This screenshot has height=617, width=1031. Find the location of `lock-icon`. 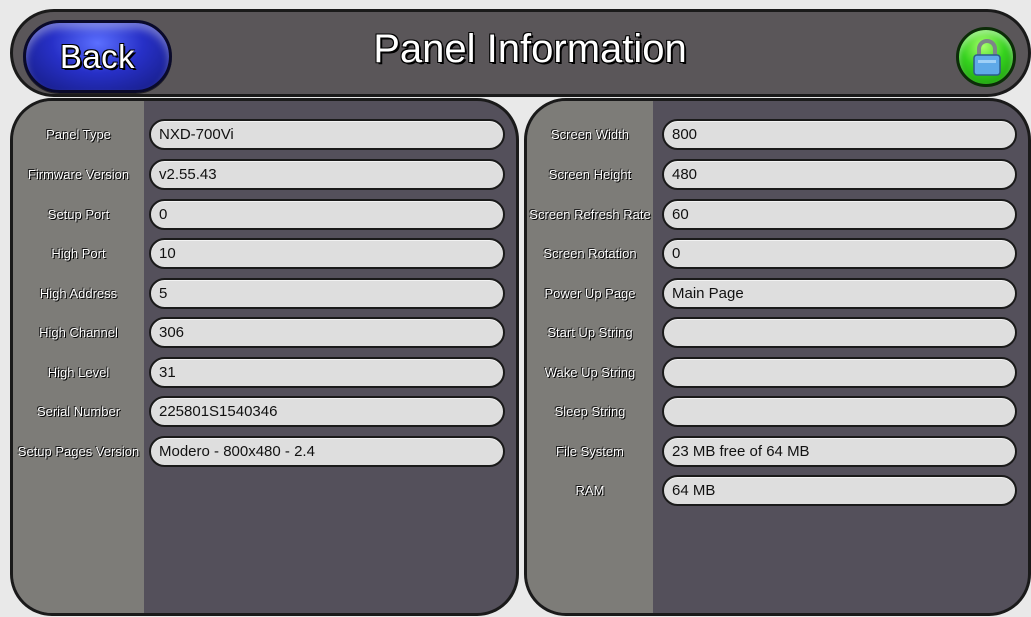

lock-icon is located at coordinates (987, 57).